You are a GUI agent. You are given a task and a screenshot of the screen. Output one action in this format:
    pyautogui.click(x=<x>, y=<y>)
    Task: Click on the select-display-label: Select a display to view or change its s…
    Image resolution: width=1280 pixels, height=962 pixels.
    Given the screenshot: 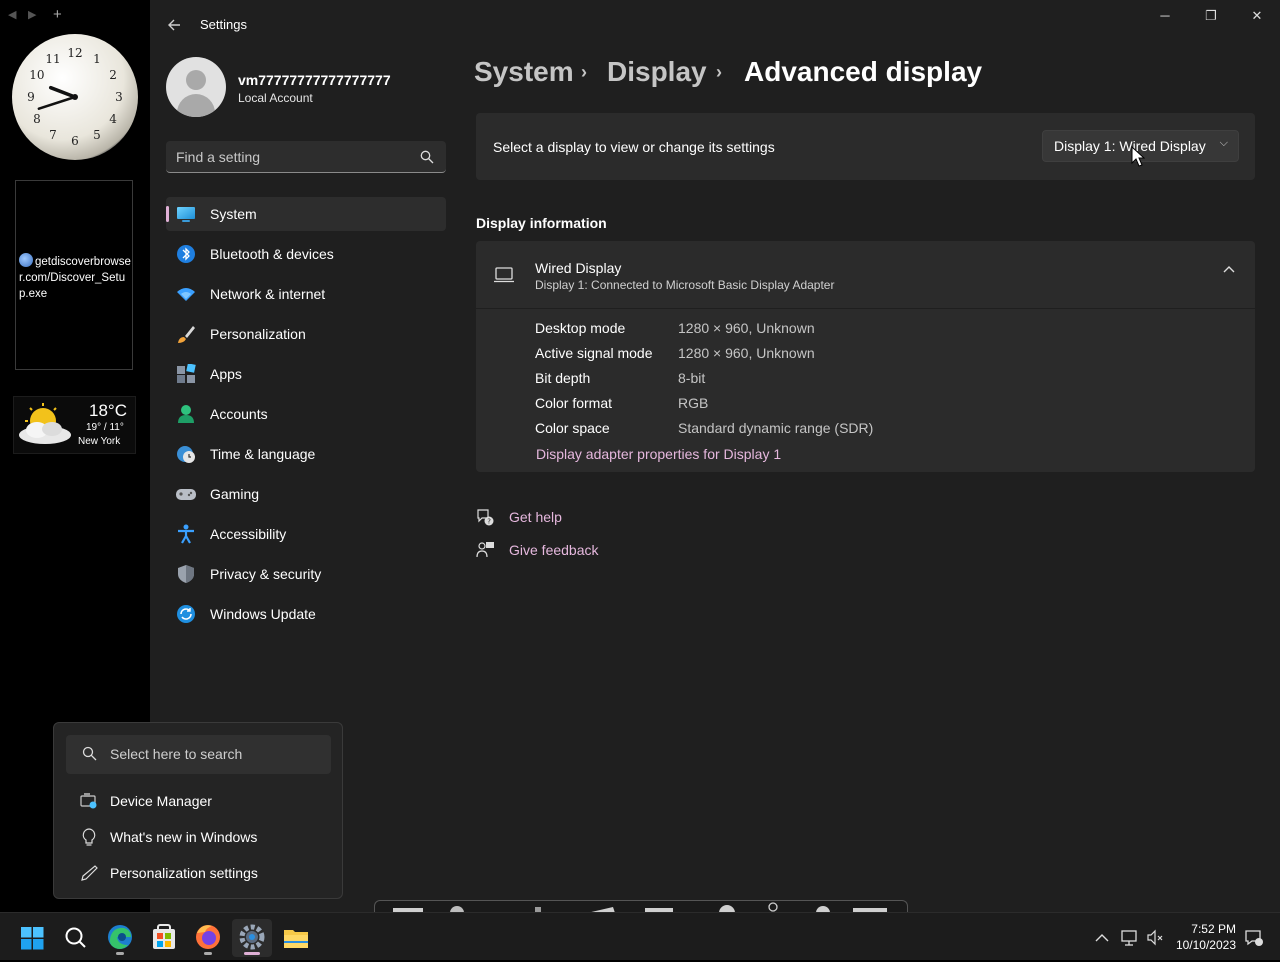 What is the action you would take?
    pyautogui.click(x=634, y=147)
    